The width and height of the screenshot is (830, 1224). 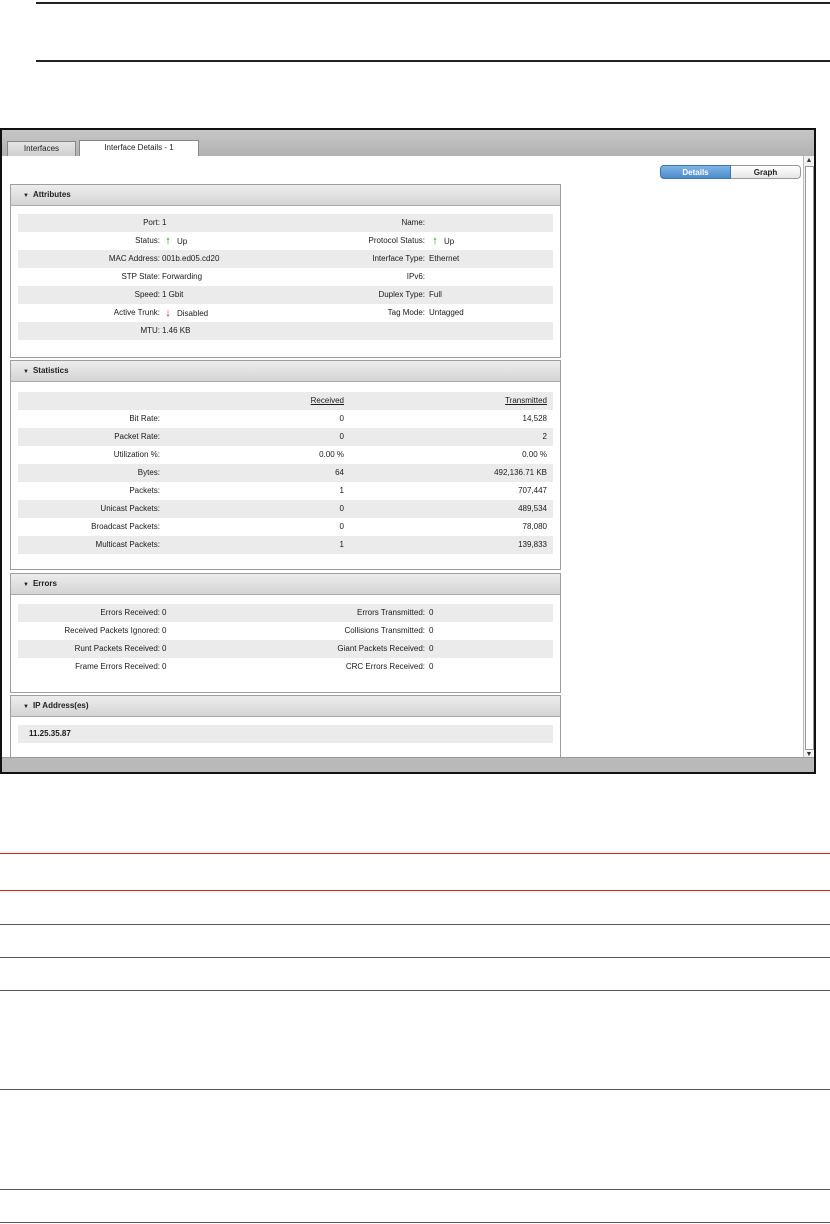 What do you see at coordinates (285, 473) in the screenshot?
I see `statistics-row: Bytes: 64 492,136.71 KB` at bounding box center [285, 473].